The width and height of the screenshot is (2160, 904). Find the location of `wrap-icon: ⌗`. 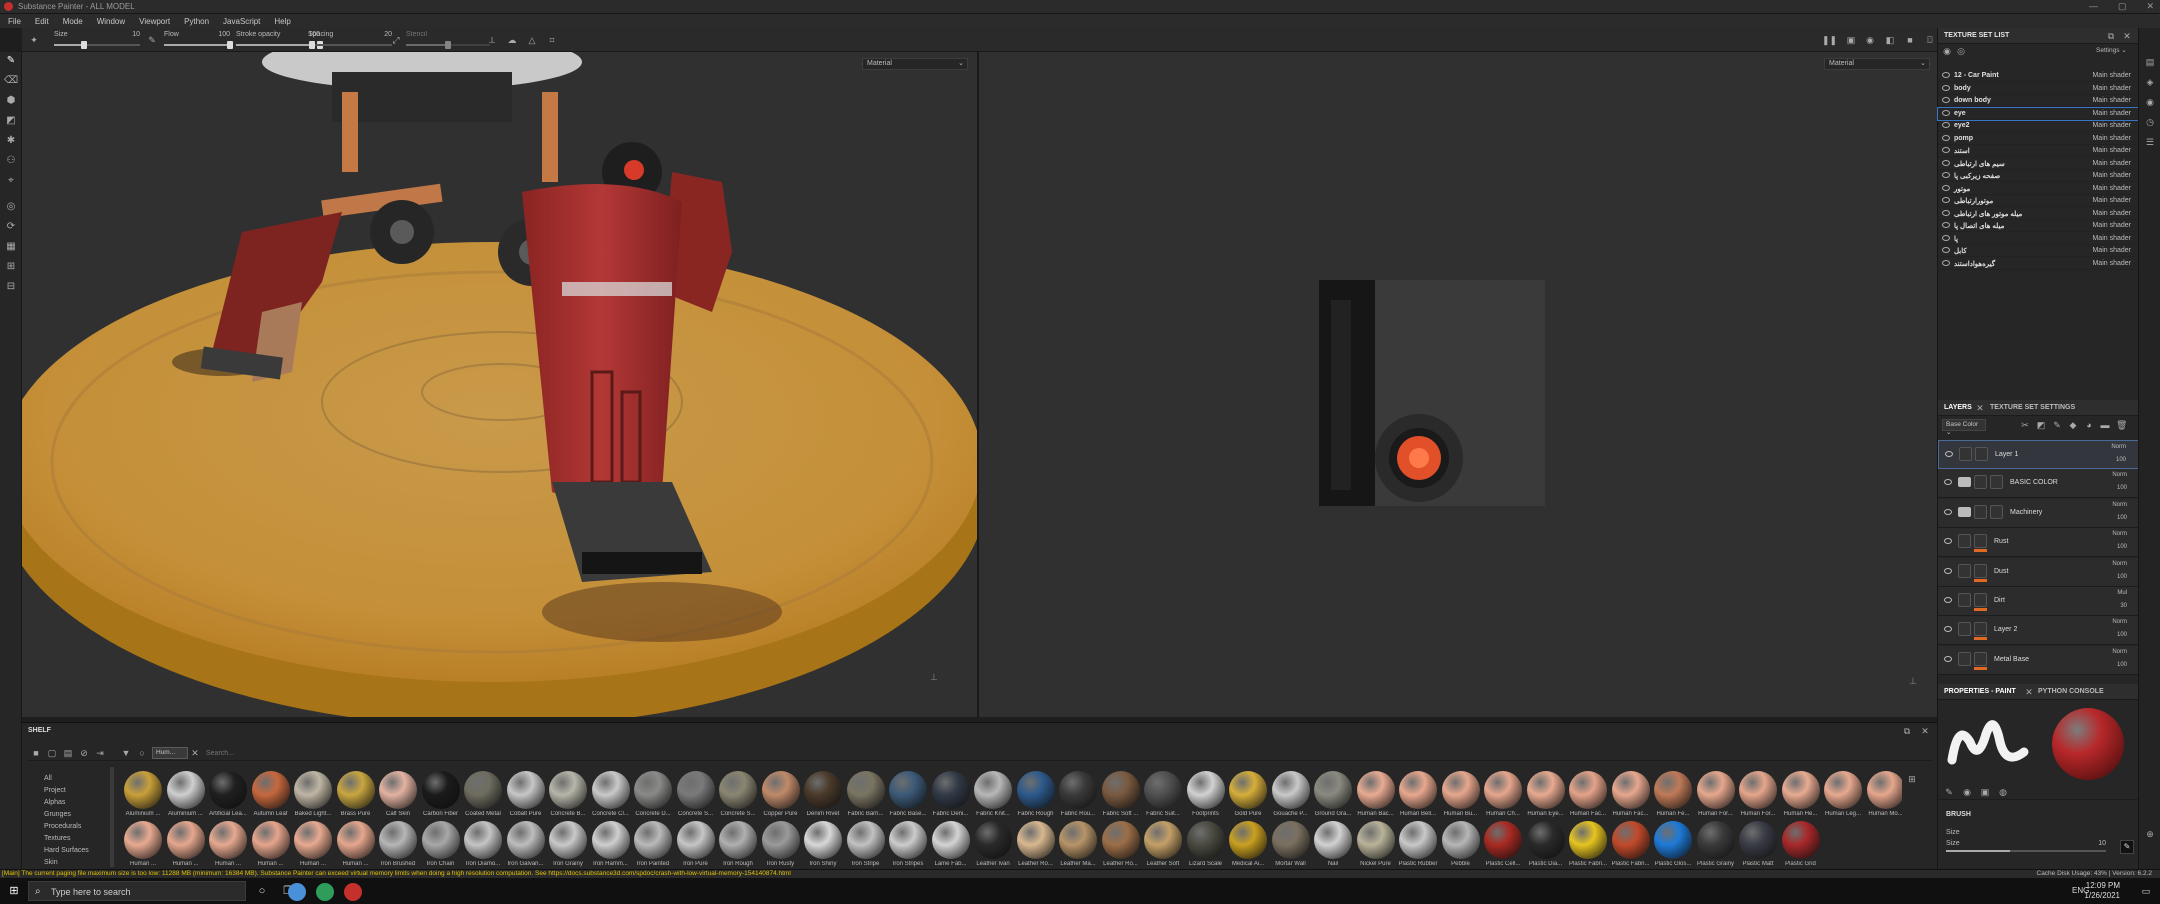

wrap-icon: ⌗ is located at coordinates (552, 40).